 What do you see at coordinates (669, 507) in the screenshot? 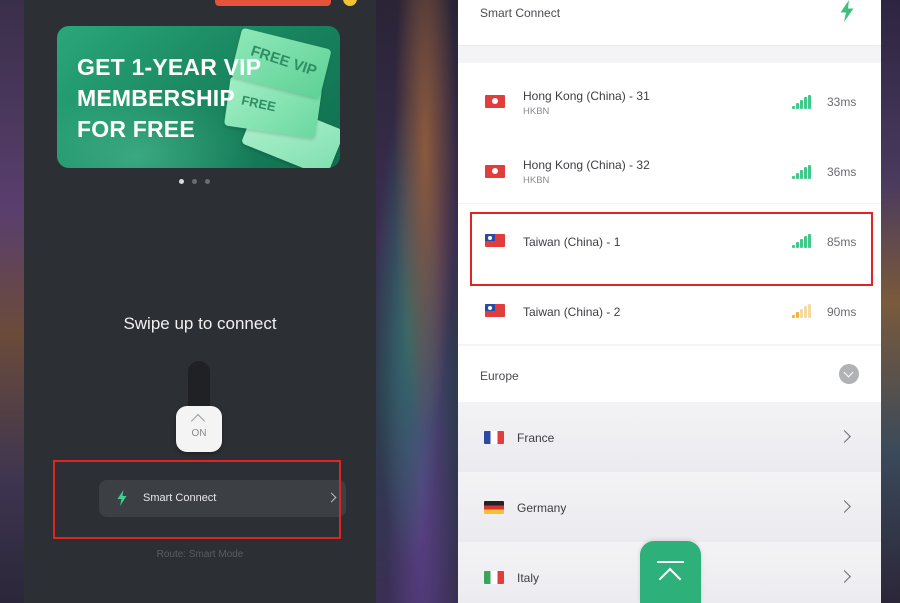
I see `country-row-germany: Germany` at bounding box center [669, 507].